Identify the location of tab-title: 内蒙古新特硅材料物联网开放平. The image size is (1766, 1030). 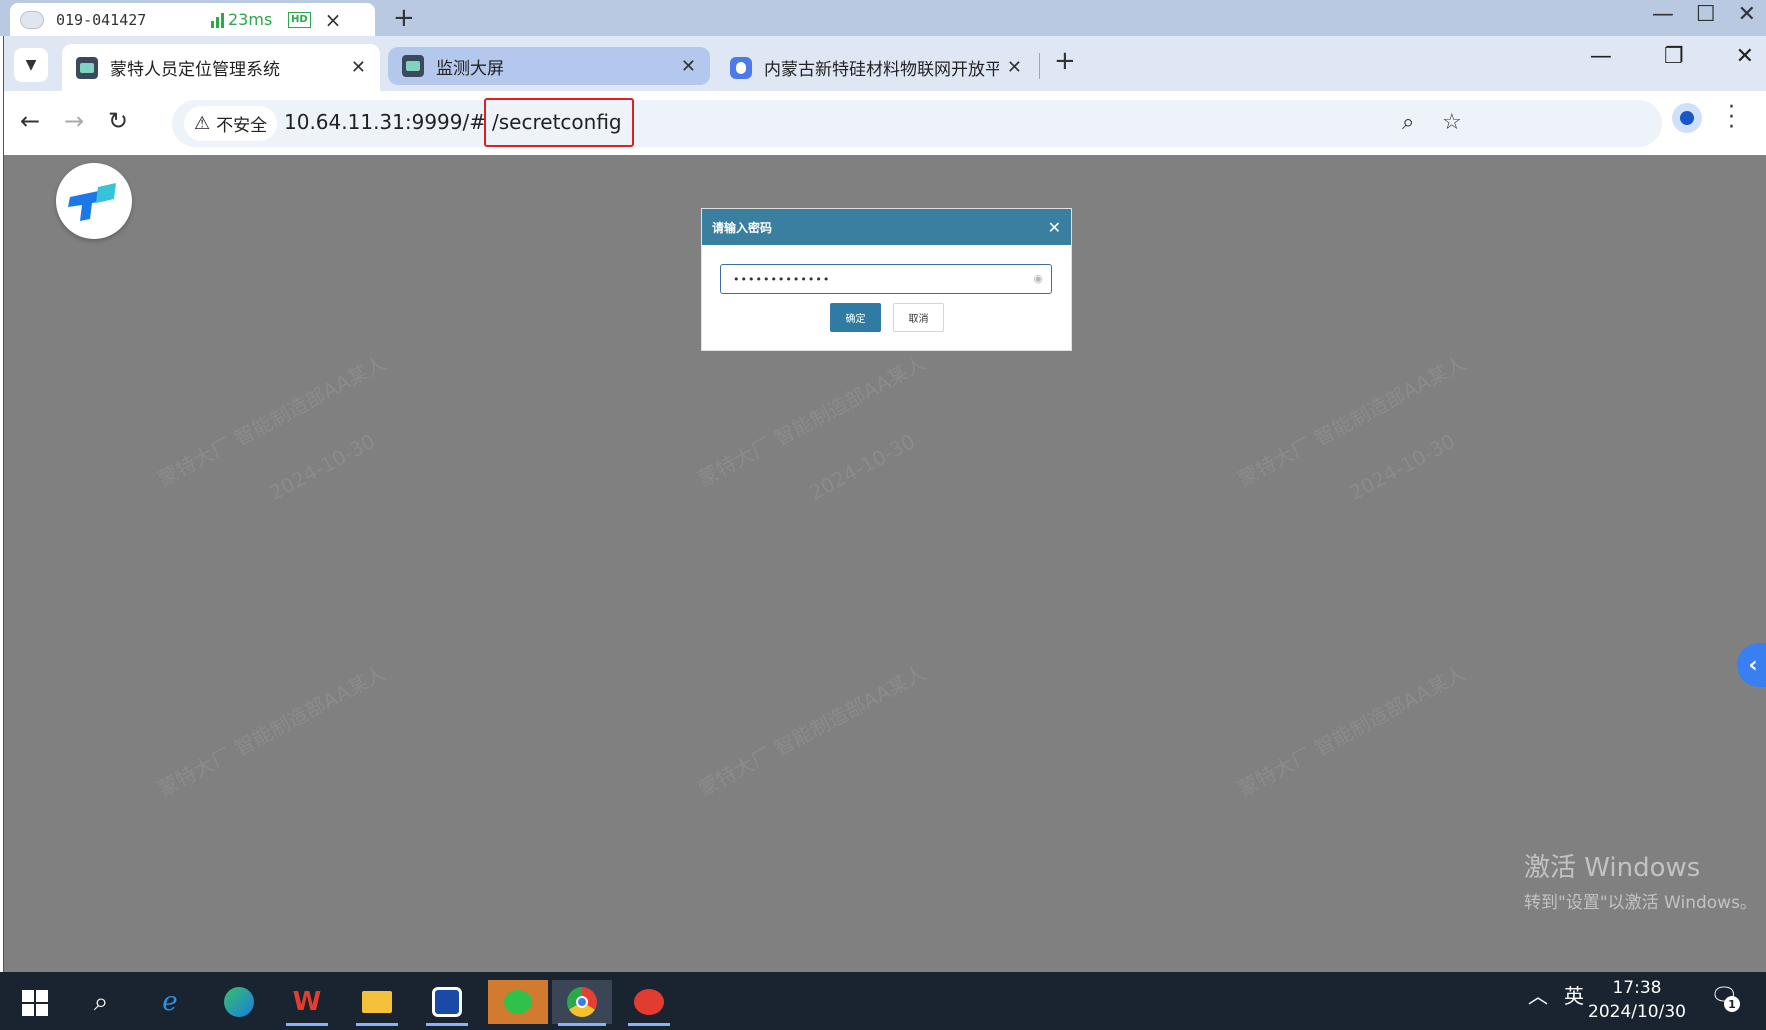
(881, 70).